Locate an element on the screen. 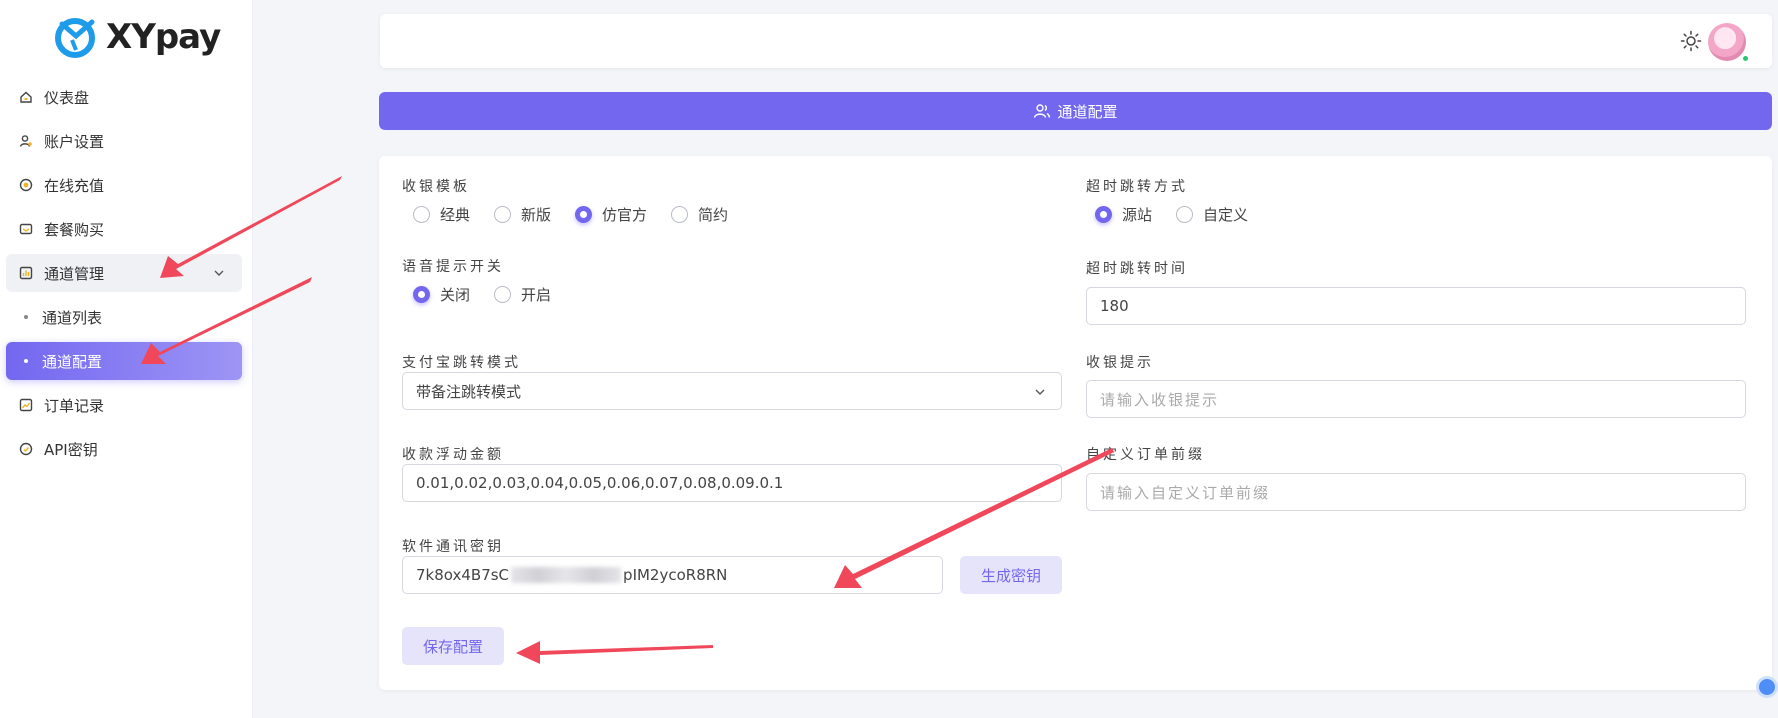 The image size is (1778, 718). redacted-blur is located at coordinates (566, 575).